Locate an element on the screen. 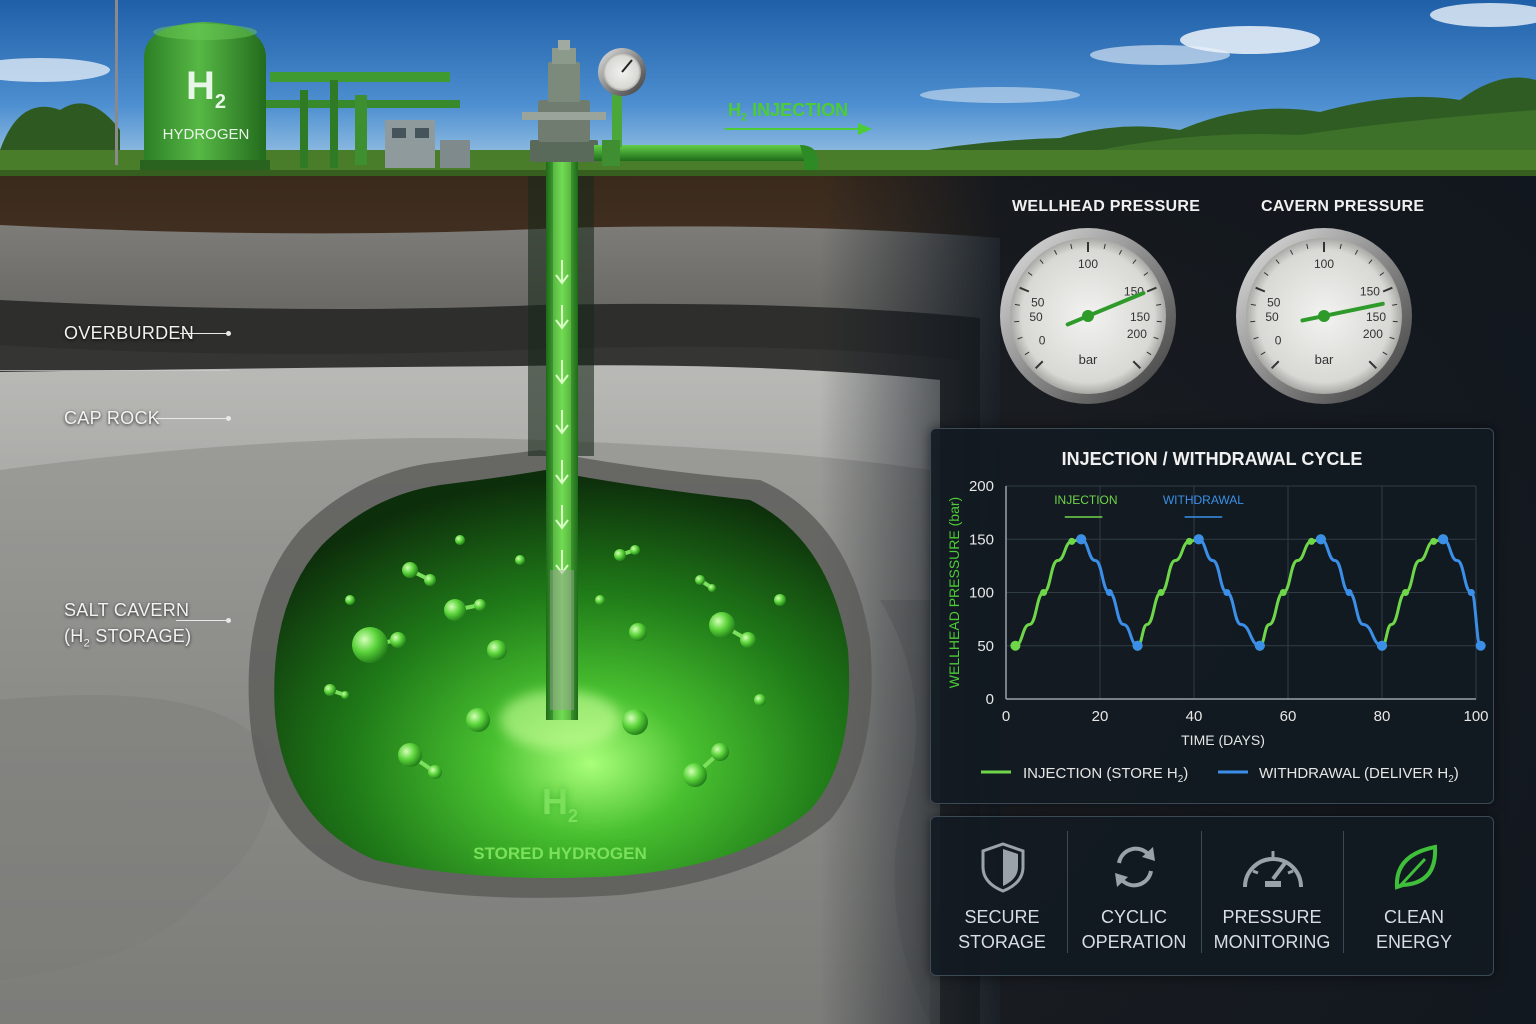 This screenshot has width=1536, height=1024. x-tick-label: 40 is located at coordinates (1194, 716).